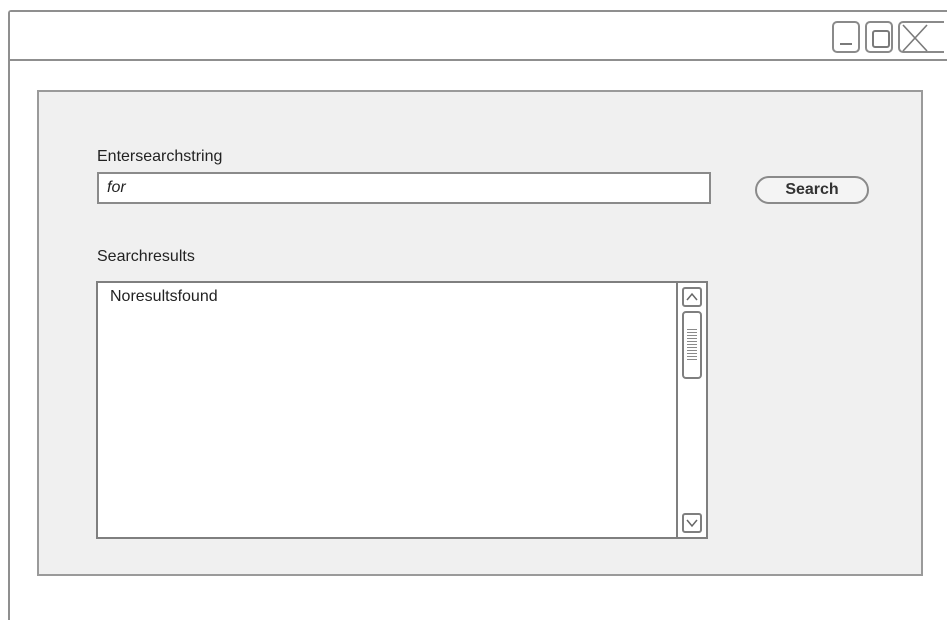 The height and width of the screenshot is (620, 947). What do you see at coordinates (846, 44) in the screenshot?
I see `minimize-icon` at bounding box center [846, 44].